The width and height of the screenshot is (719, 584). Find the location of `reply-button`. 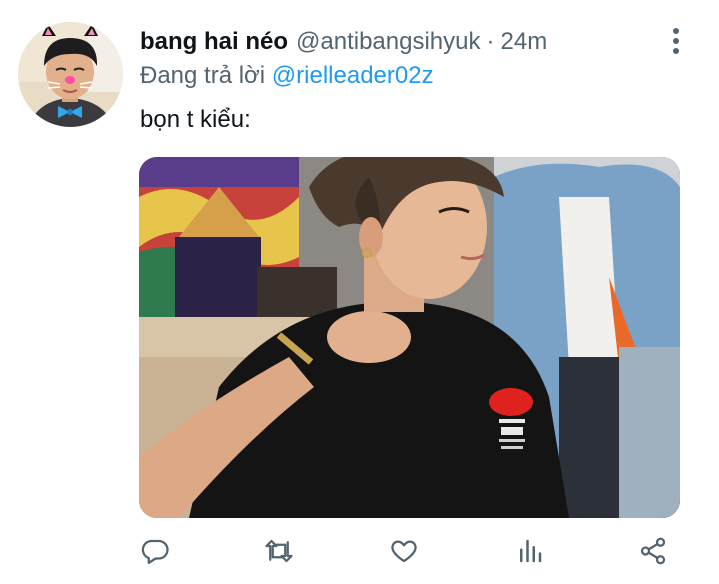

reply-button is located at coordinates (155, 551).